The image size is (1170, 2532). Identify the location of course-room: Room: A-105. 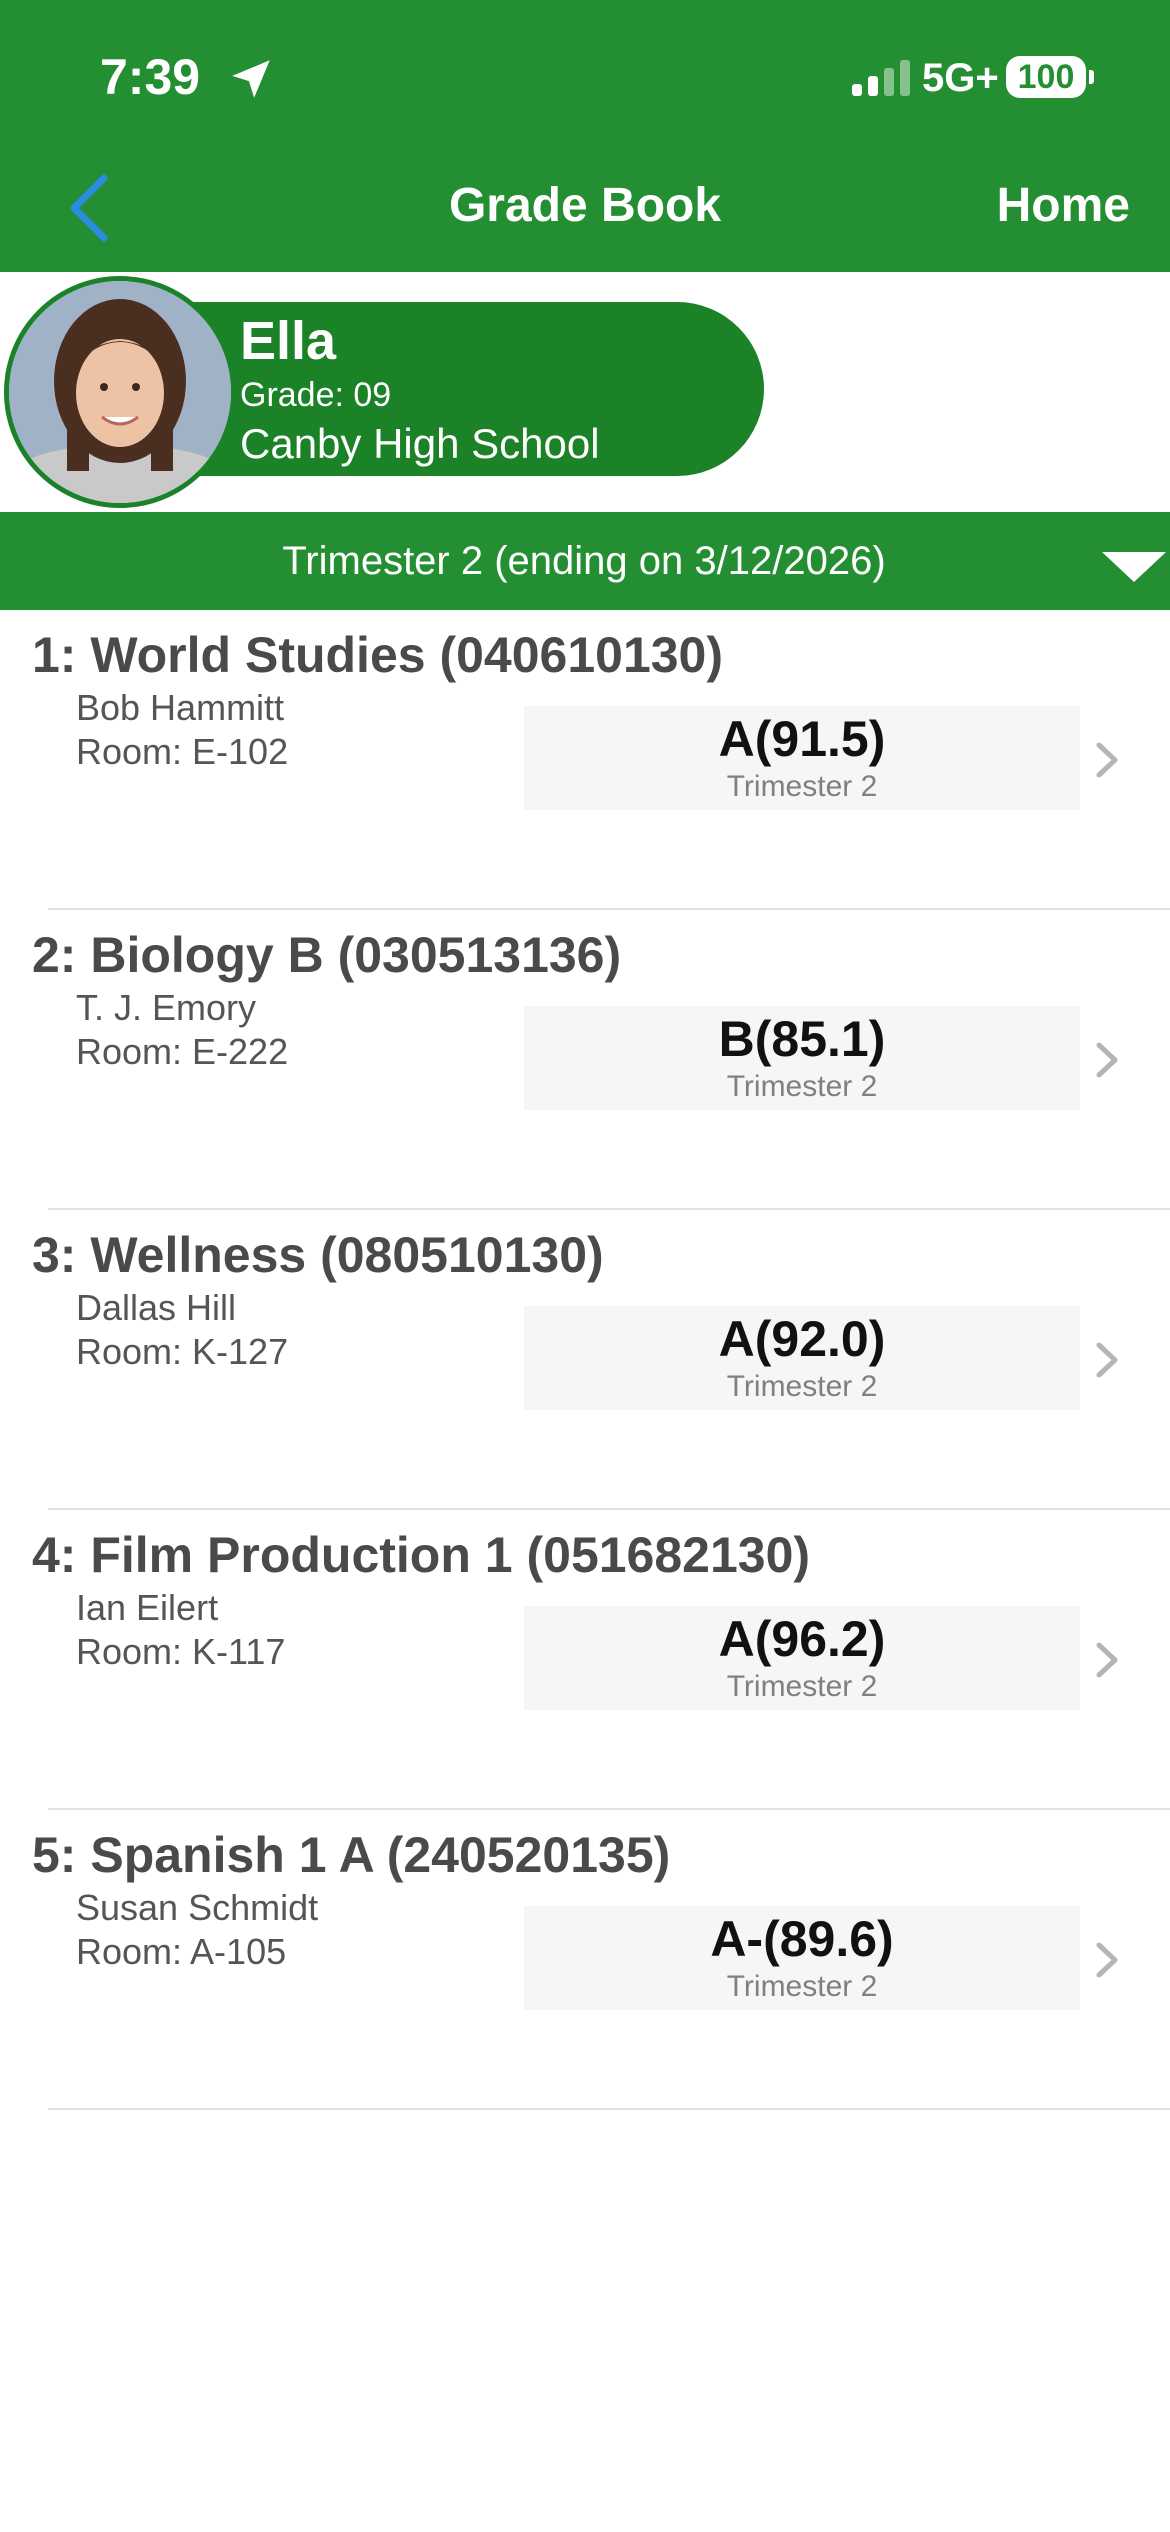
(181, 1951).